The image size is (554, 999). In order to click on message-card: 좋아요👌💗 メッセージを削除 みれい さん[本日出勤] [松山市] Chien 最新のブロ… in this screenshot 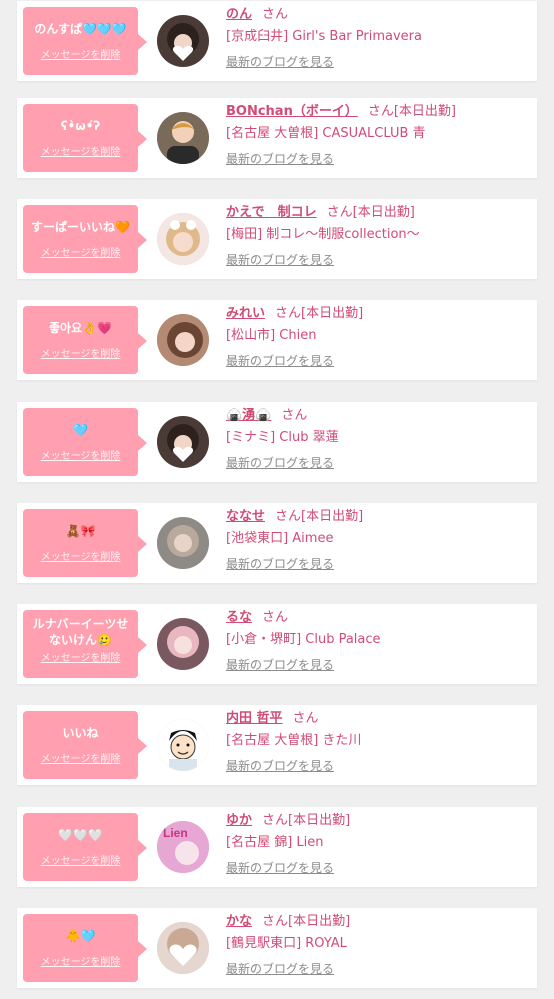, I will do `click(277, 340)`.